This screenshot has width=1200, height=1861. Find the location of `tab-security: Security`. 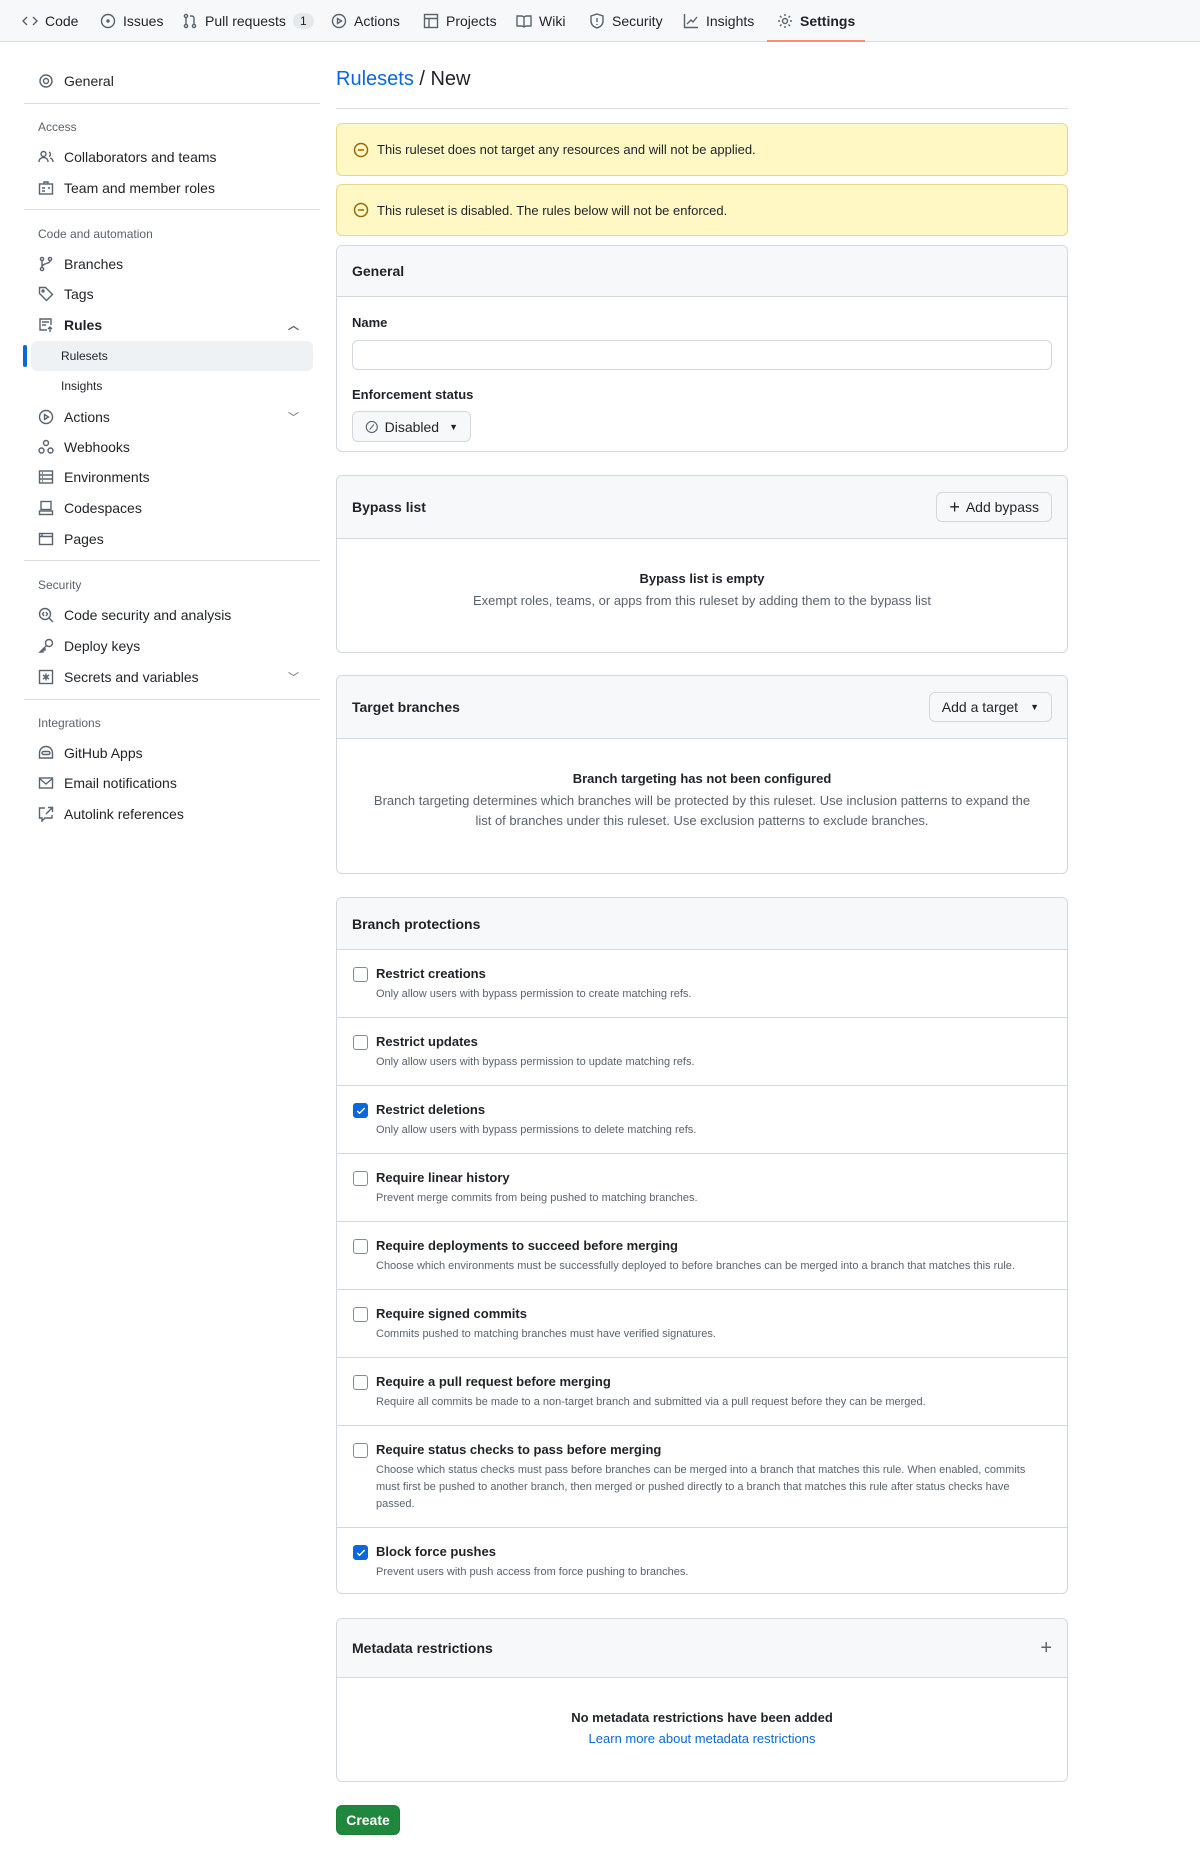

tab-security: Security is located at coordinates (626, 21).